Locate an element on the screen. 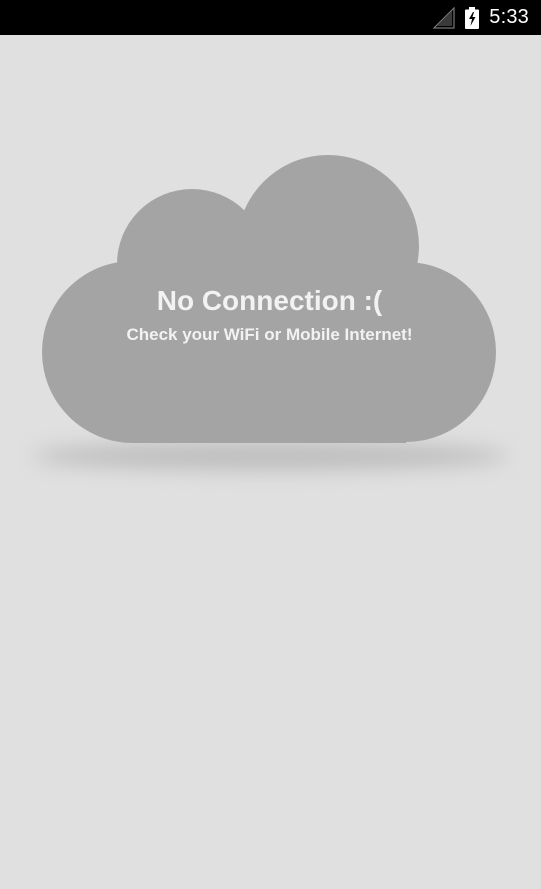  cloud-shadow is located at coordinates (270, 456).